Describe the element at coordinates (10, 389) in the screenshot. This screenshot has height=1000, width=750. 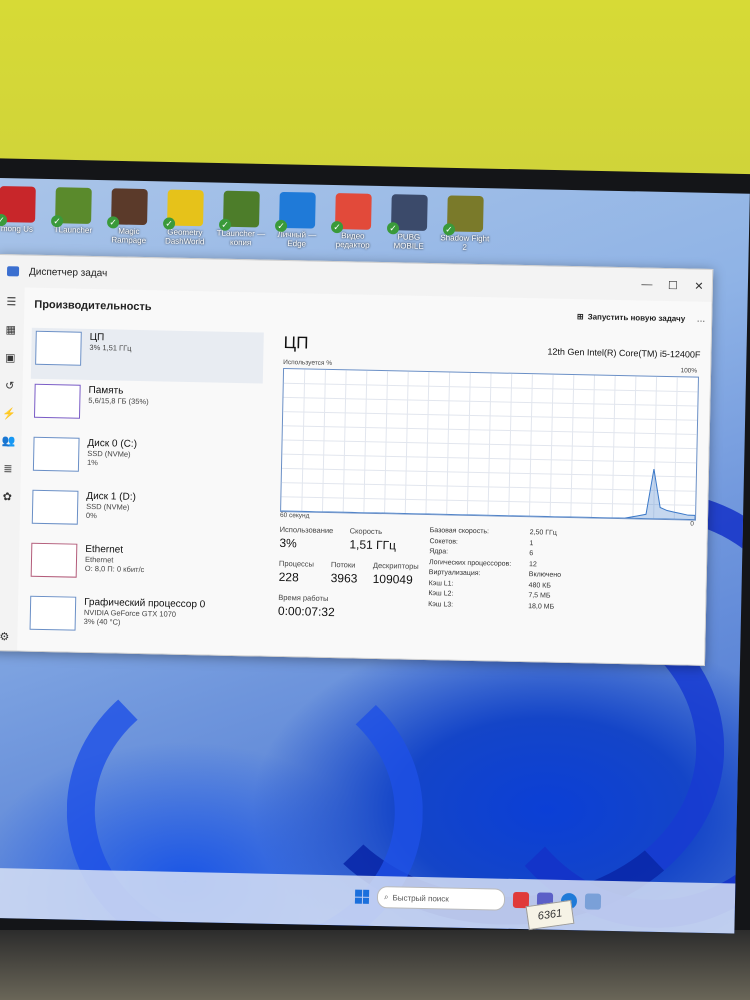
I see `history-icon: ↺` at that location.